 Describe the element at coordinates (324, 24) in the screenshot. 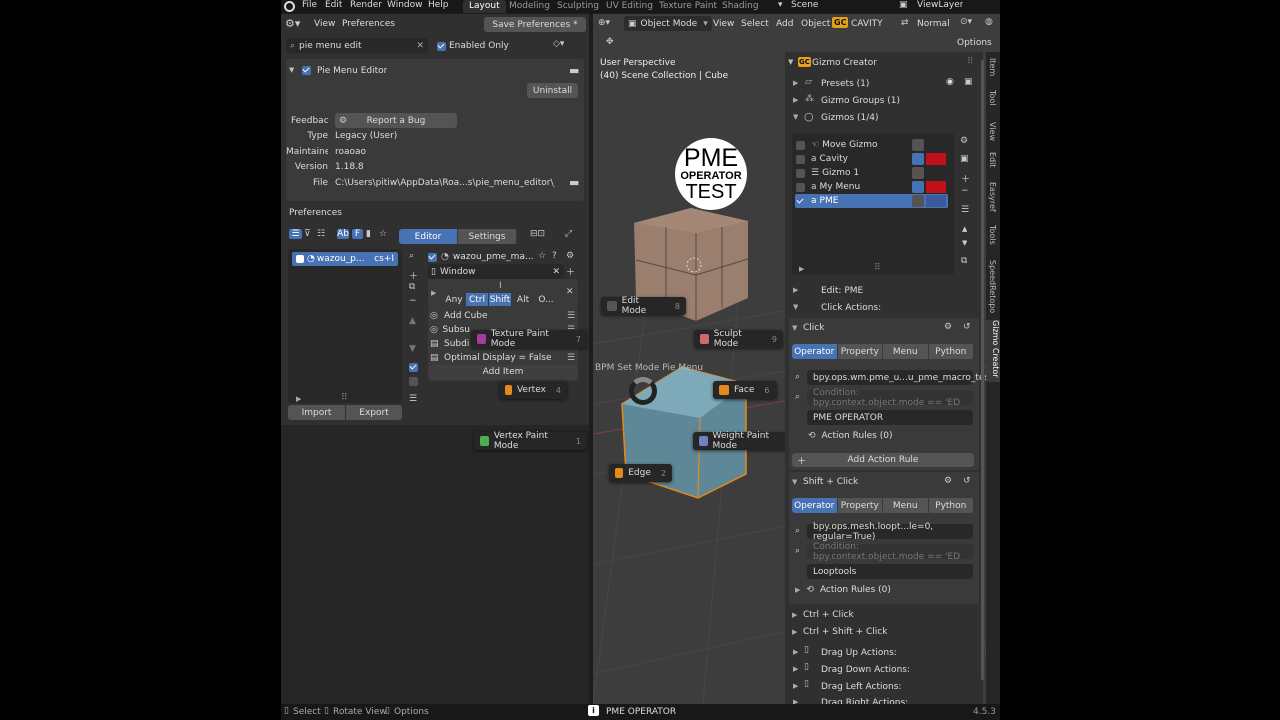

I see `prefs-menu-view: View` at that location.